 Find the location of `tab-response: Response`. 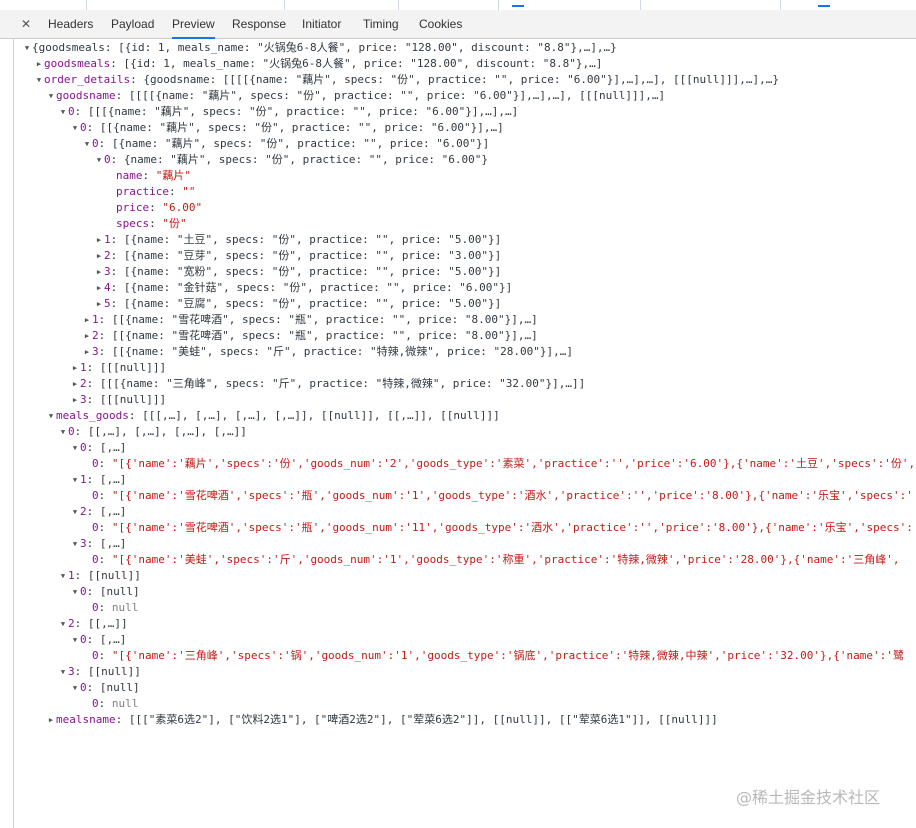

tab-response: Response is located at coordinates (259, 24).